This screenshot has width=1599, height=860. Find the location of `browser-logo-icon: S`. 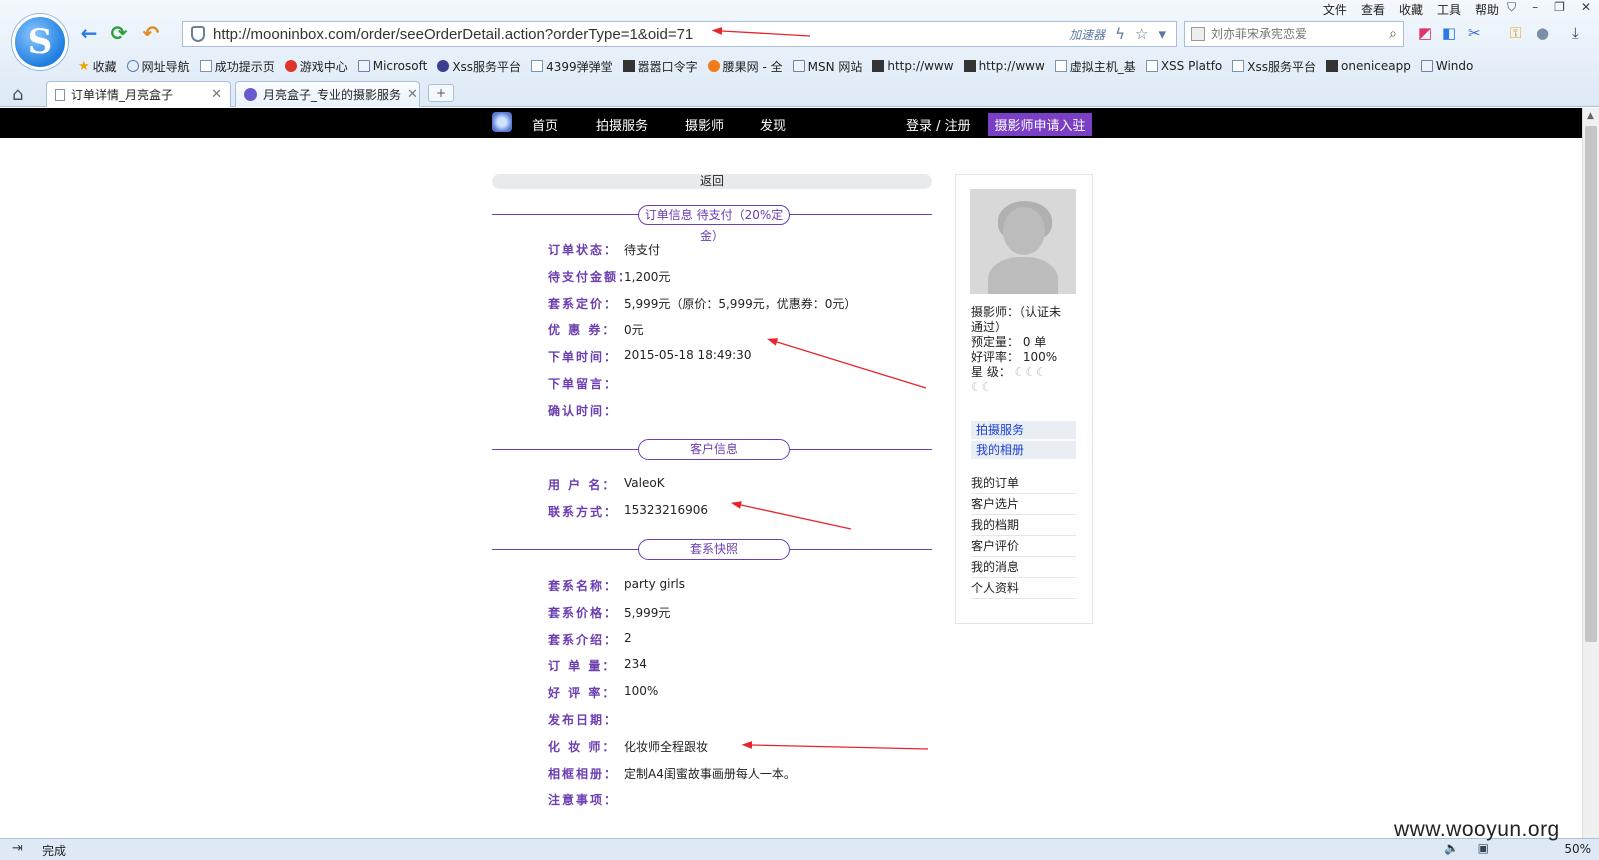

browser-logo-icon: S is located at coordinates (40, 42).